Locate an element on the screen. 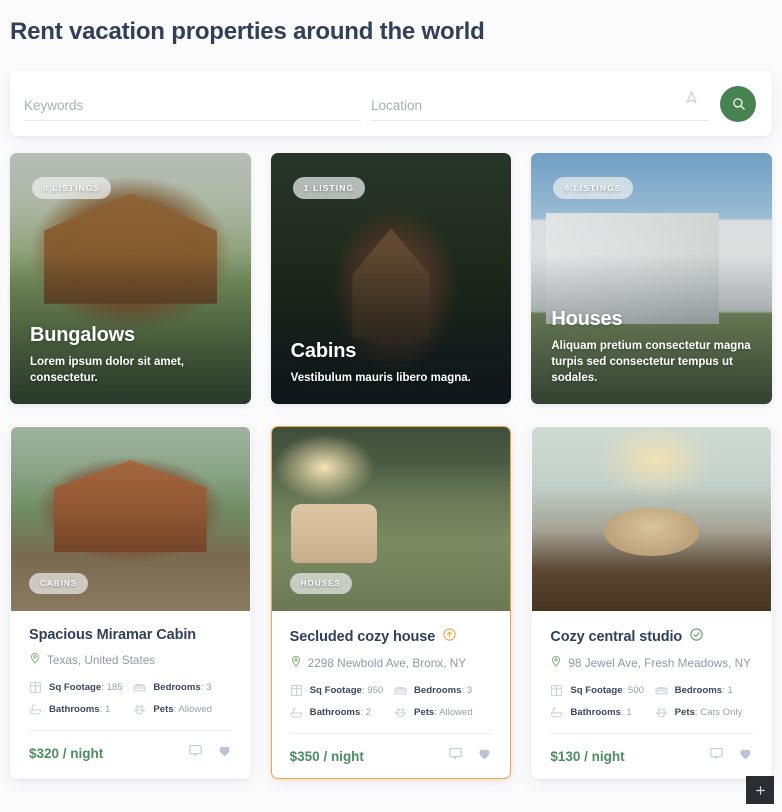 This screenshot has height=812, width=782. property-title-row: Cozy central studio is located at coordinates (651, 636).